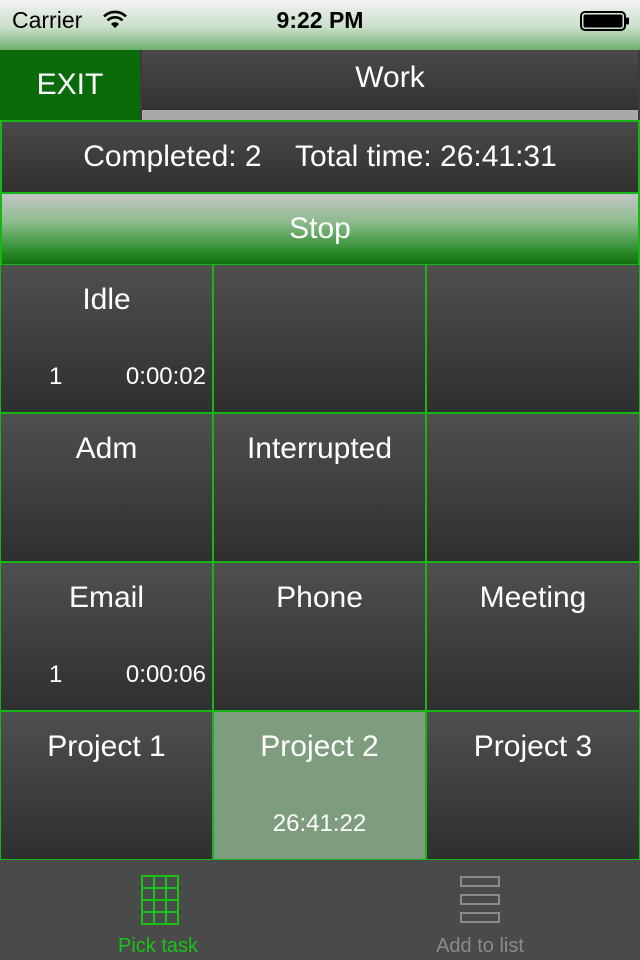  What do you see at coordinates (106, 299) in the screenshot?
I see `task-name: Idle` at bounding box center [106, 299].